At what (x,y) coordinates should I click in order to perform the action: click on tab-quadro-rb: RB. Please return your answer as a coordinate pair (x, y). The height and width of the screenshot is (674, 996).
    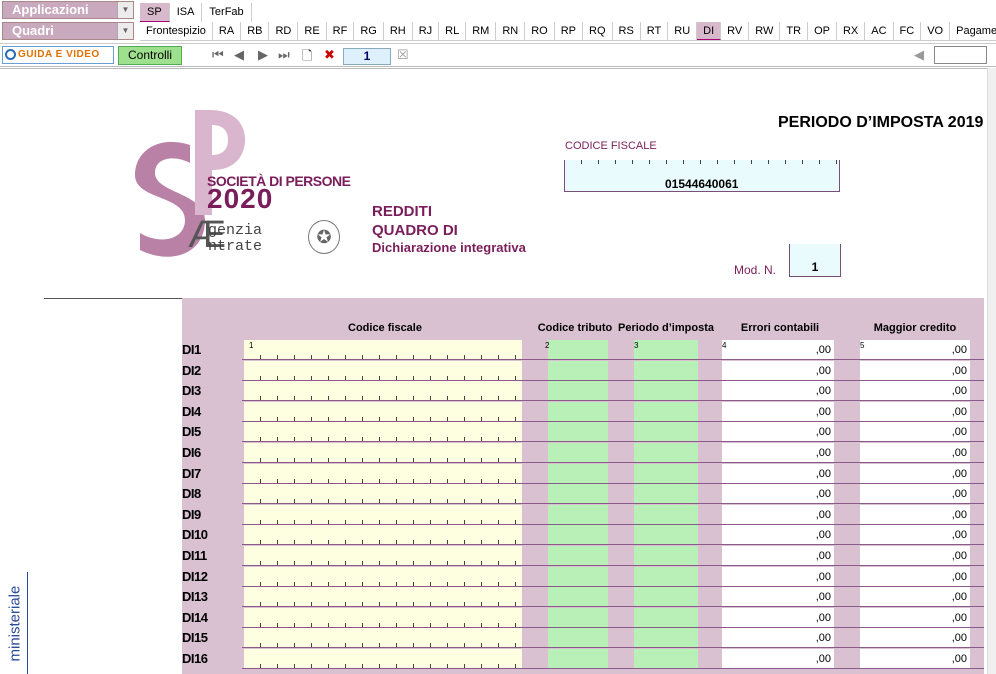
    Looking at the image, I should click on (255, 31).